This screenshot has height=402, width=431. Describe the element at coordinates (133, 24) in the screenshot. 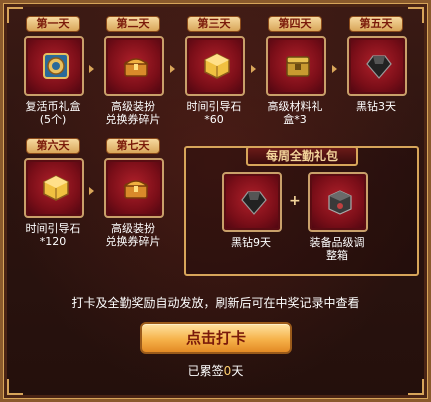

I see `day-tab: 第二天` at that location.